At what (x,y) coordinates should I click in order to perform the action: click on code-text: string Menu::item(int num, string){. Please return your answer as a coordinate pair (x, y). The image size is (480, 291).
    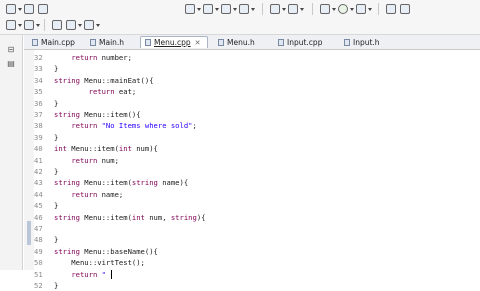
    Looking at the image, I should click on (130, 217).